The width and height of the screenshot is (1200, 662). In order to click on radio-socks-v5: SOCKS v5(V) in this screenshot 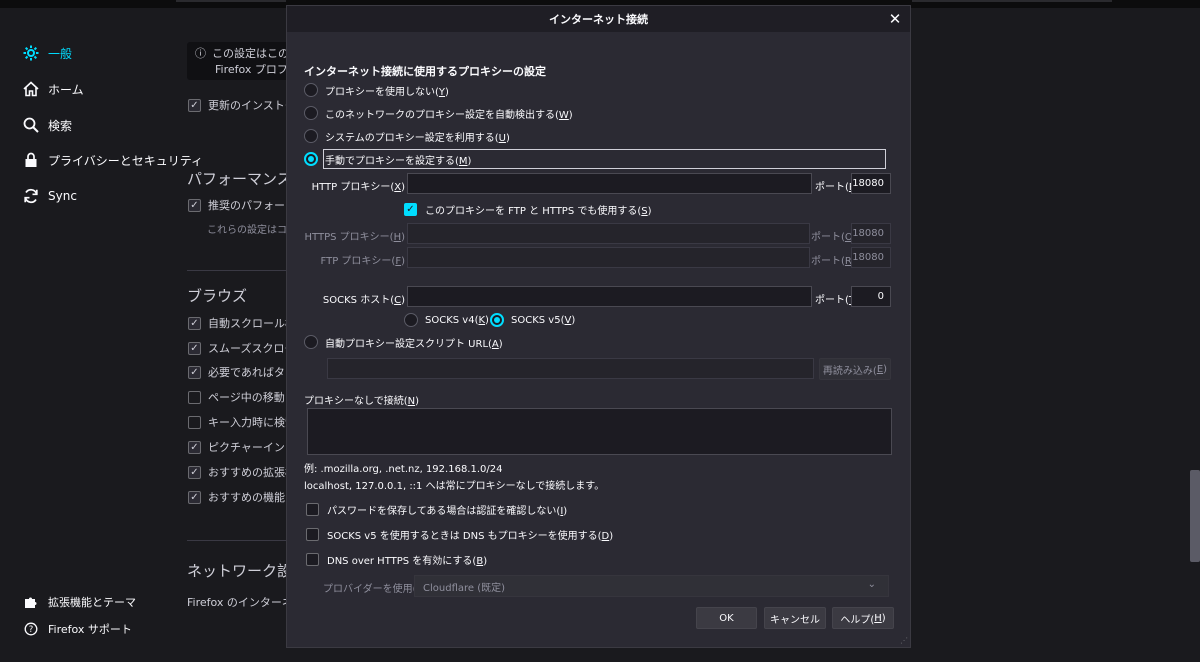, I will do `click(532, 320)`.